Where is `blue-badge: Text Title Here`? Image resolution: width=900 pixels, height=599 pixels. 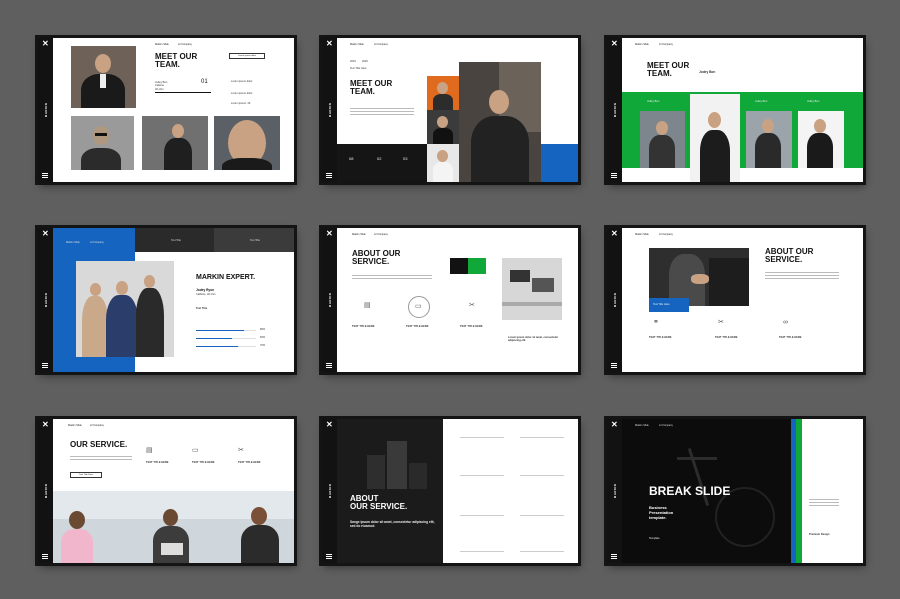
blue-badge: Text Title Here is located at coordinates (669, 305).